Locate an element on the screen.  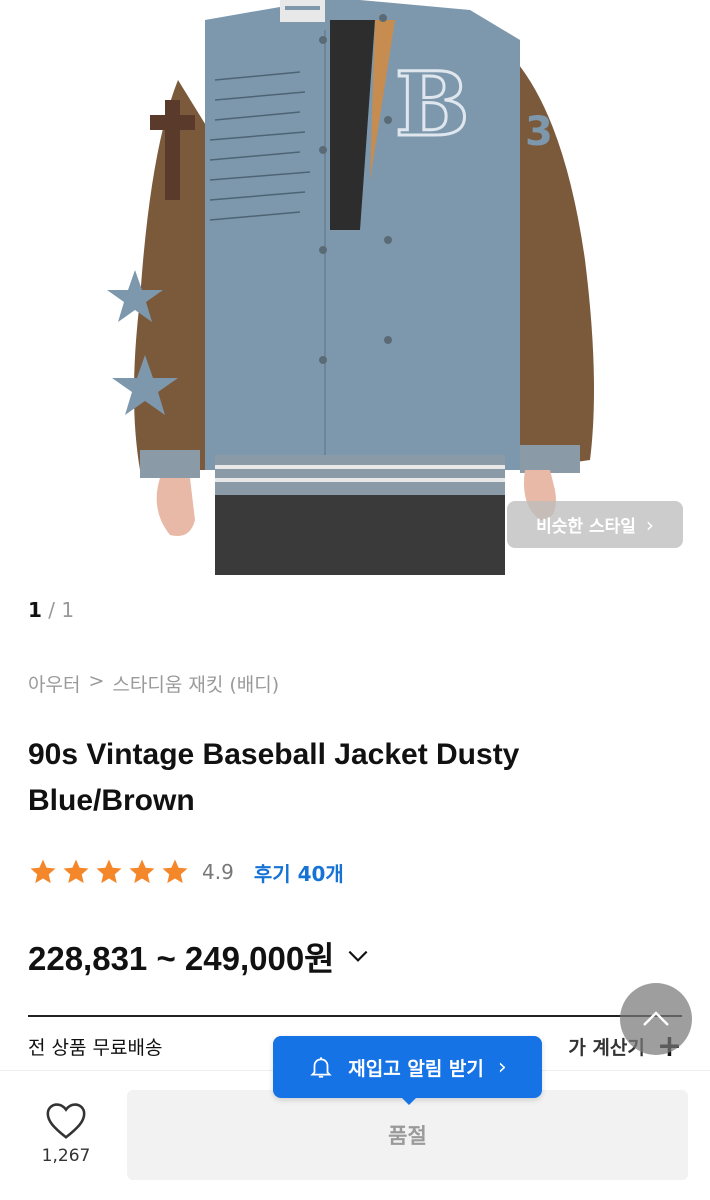
rating-stars is located at coordinates (109, 872).